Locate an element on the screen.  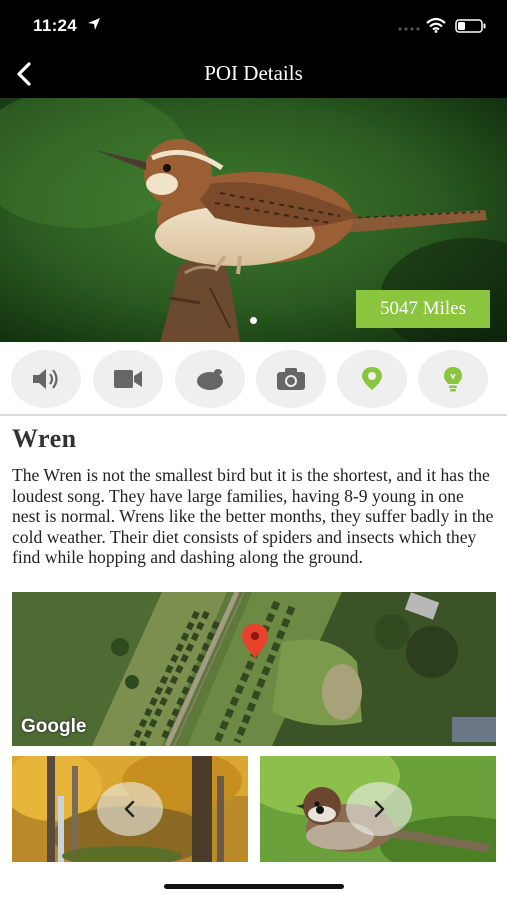
map-pin-icon is located at coordinates (372, 378).